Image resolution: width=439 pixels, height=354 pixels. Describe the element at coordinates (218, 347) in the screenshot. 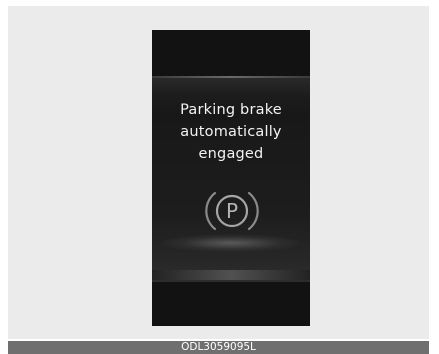

I see `image-code-caption: ODL3059095L` at that location.